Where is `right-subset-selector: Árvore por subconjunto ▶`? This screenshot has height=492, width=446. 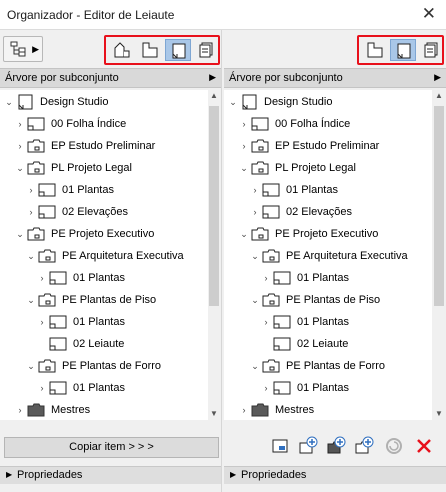
right-subset-selector: Árvore por subconjunto ▶ is located at coordinates (335, 78).